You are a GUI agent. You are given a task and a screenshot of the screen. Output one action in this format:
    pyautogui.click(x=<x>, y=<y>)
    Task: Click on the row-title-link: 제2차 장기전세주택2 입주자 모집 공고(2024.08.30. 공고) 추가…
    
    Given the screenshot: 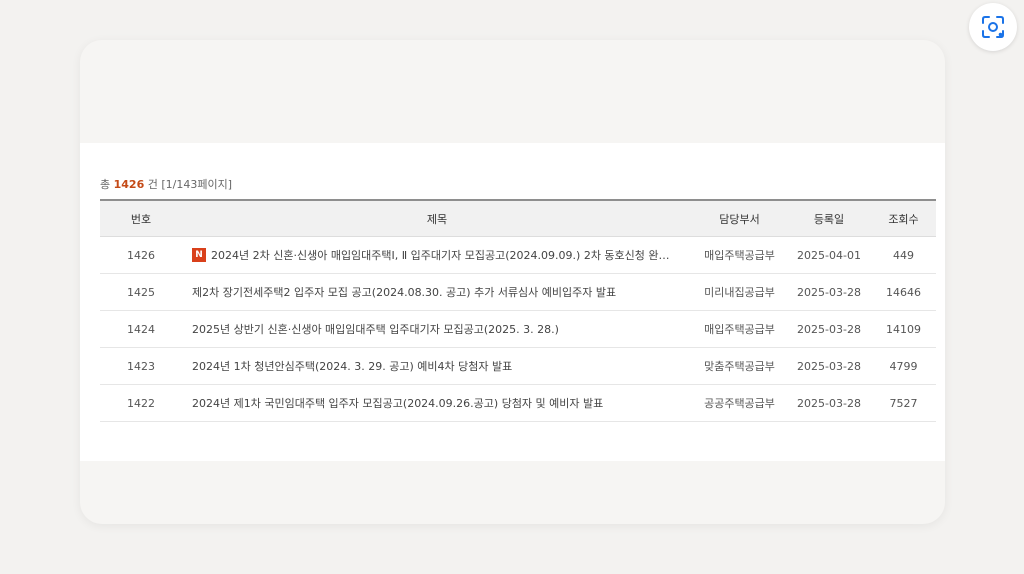 What is the action you would take?
    pyautogui.click(x=404, y=292)
    